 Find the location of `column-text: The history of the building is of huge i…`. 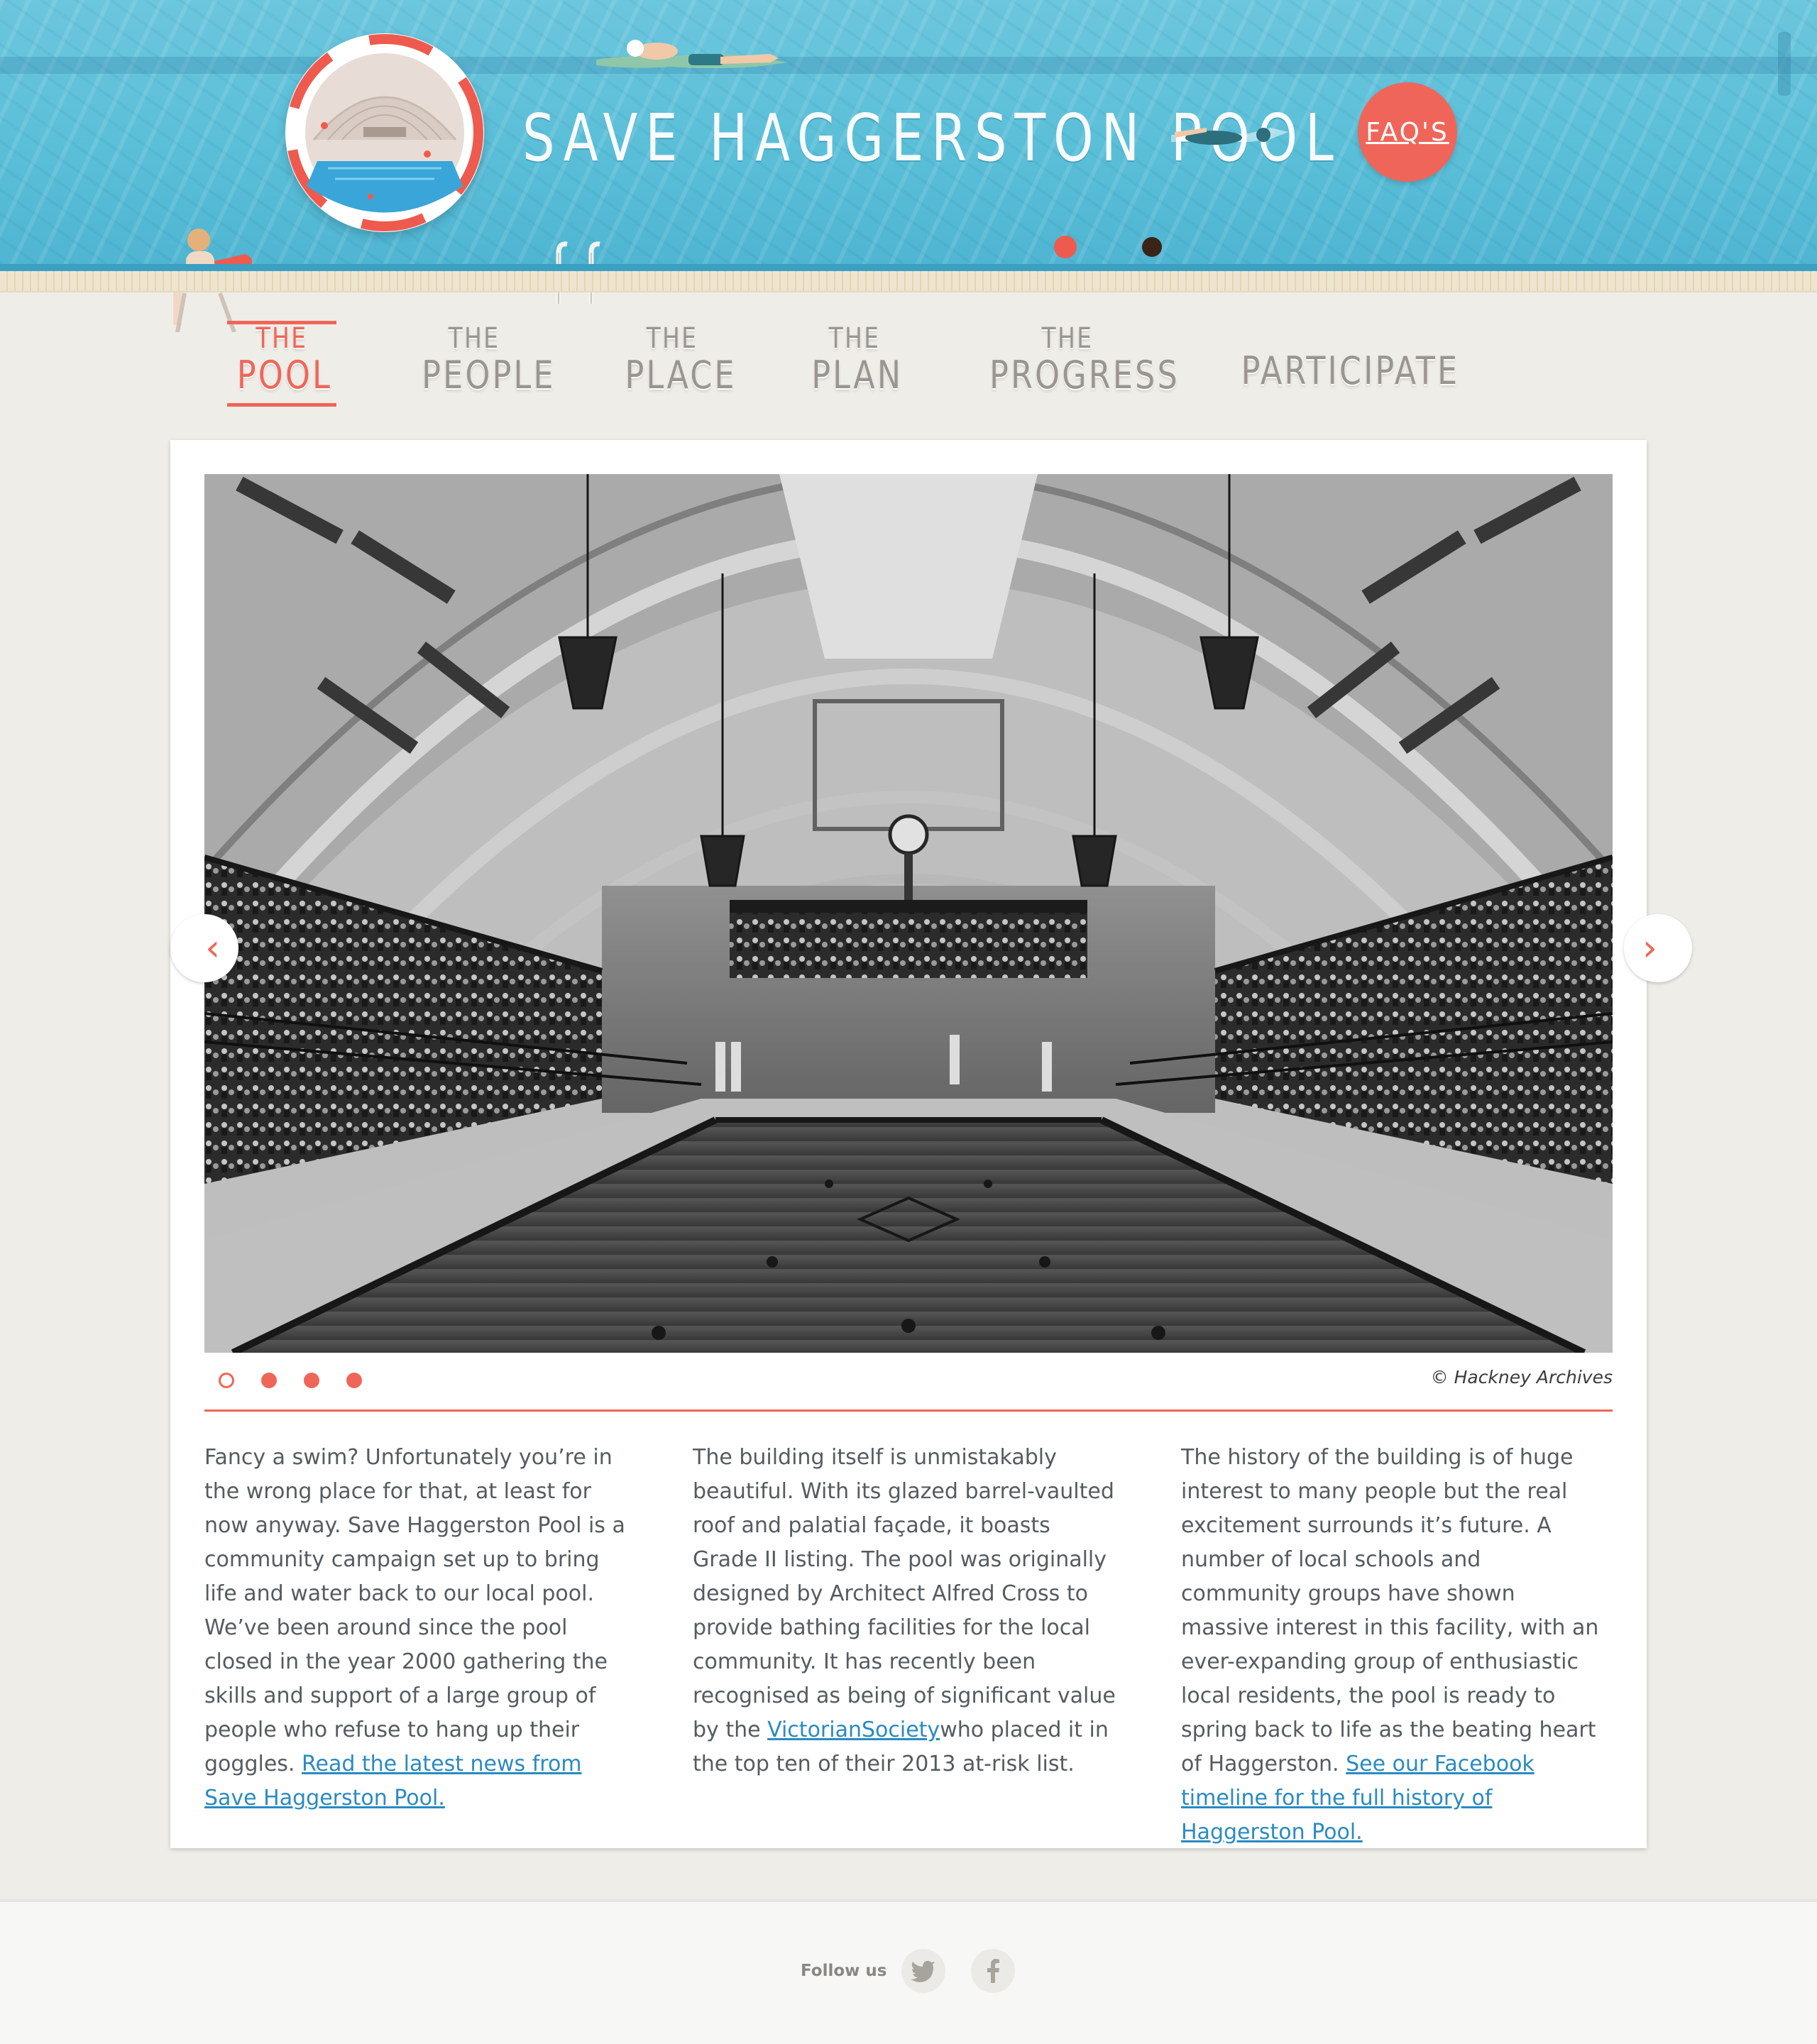

column-text: The history of the building is of huge i… is located at coordinates (1390, 1610).